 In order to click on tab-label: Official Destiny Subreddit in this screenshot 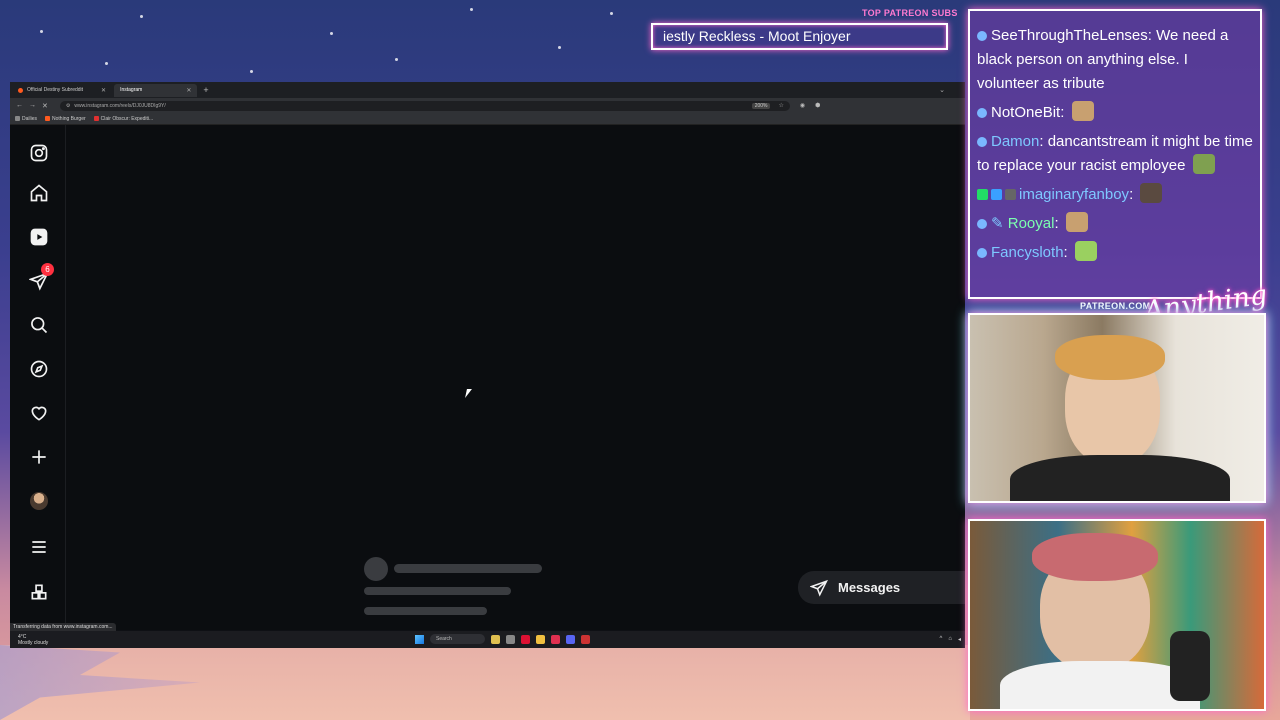, I will do `click(55, 90)`.